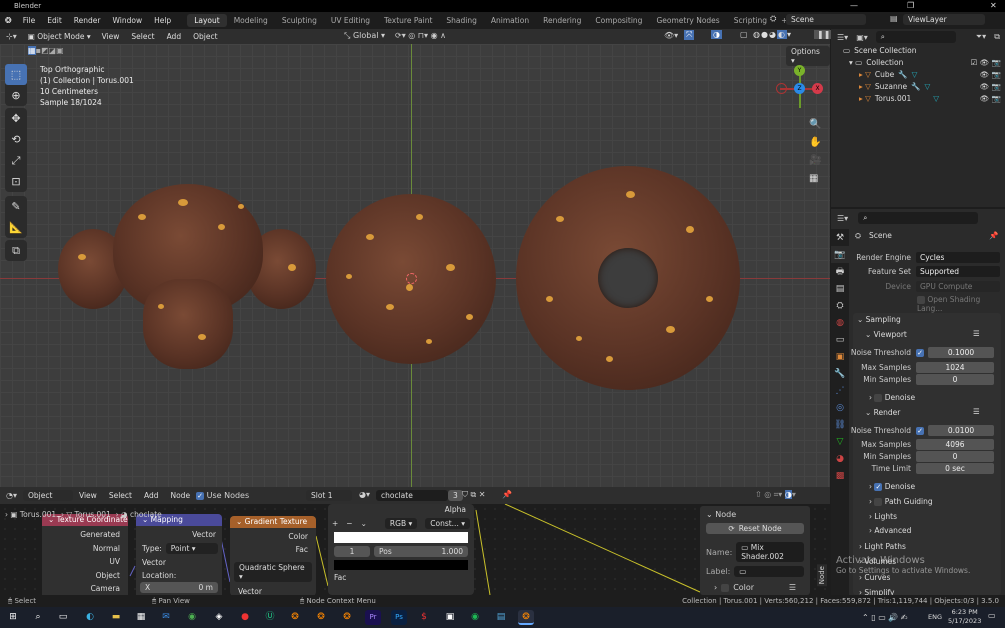 This screenshot has width=1005, height=628. What do you see at coordinates (474, 495) in the screenshot?
I see `material-actions-icons: ⛉ ⧉ ✕` at bounding box center [474, 495].